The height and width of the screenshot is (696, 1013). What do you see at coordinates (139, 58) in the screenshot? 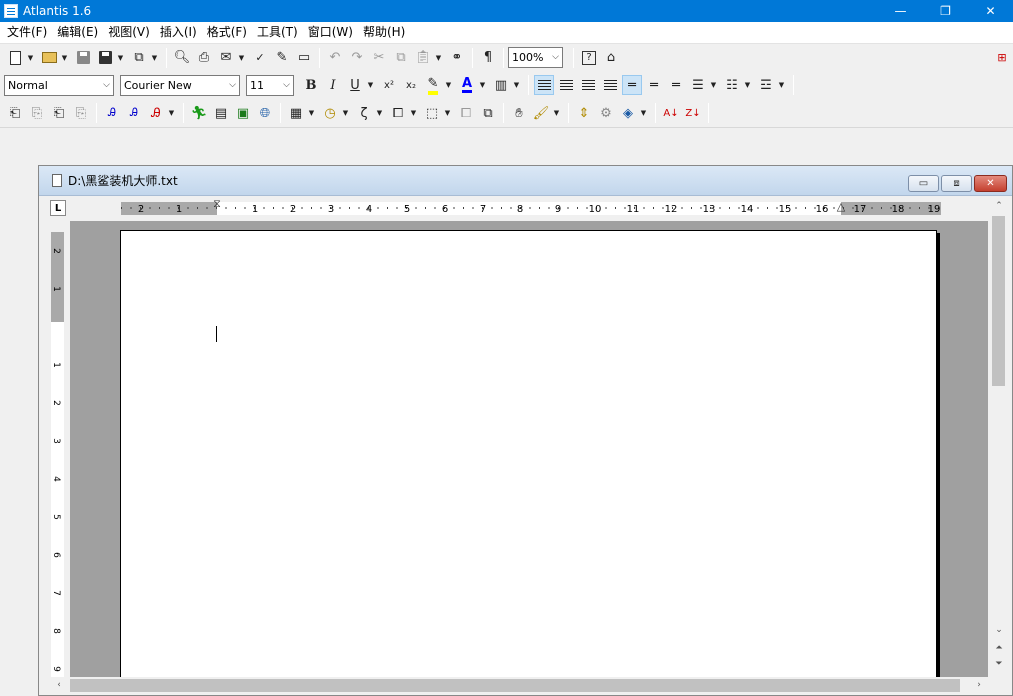
I see `export-button: ⧉` at bounding box center [139, 58].